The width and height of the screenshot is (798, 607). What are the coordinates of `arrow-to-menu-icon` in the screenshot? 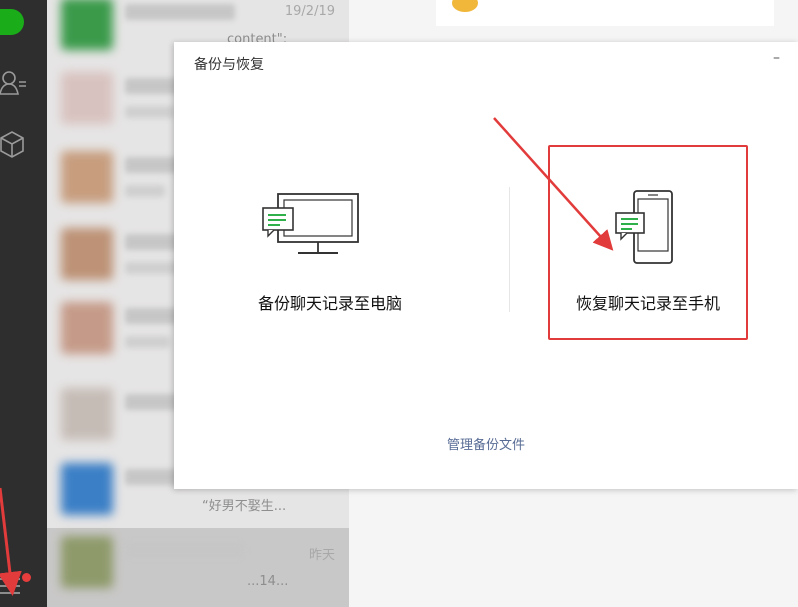 It's located at (11, 541).